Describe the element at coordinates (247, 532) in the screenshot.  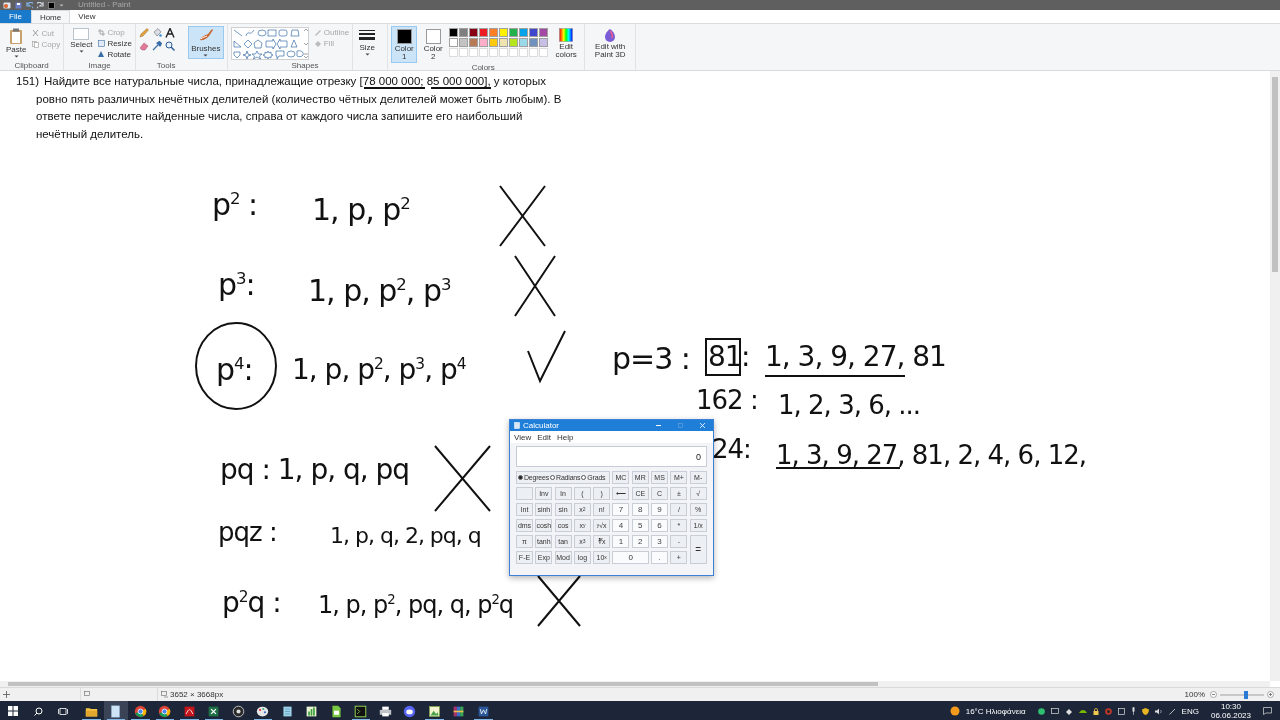
I see `handwritten-note: pqz :` at that location.